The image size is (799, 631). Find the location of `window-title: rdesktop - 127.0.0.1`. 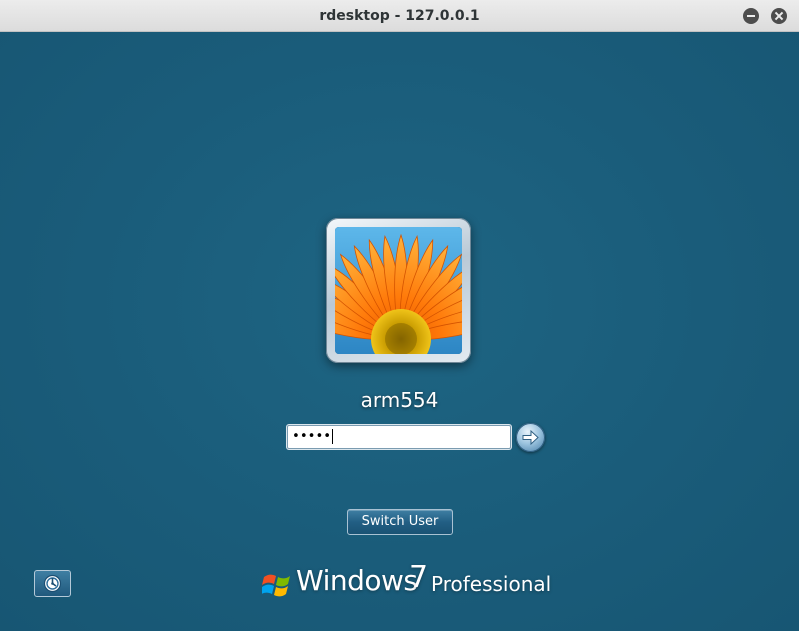

window-title: rdesktop - 127.0.0.1 is located at coordinates (399, 16).